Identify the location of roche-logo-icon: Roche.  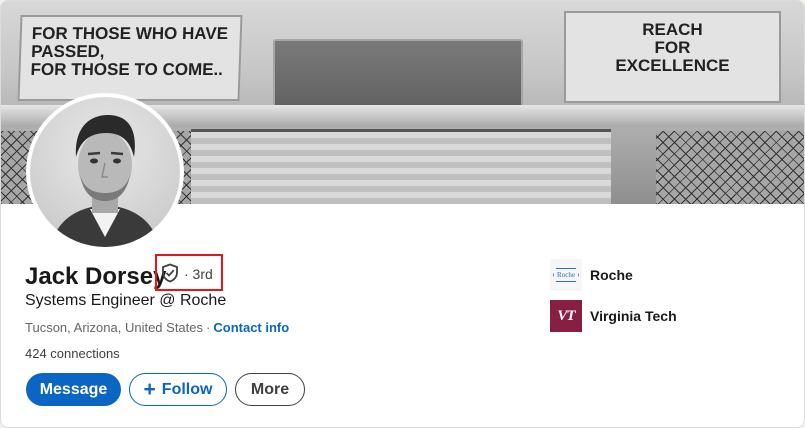
(566, 275).